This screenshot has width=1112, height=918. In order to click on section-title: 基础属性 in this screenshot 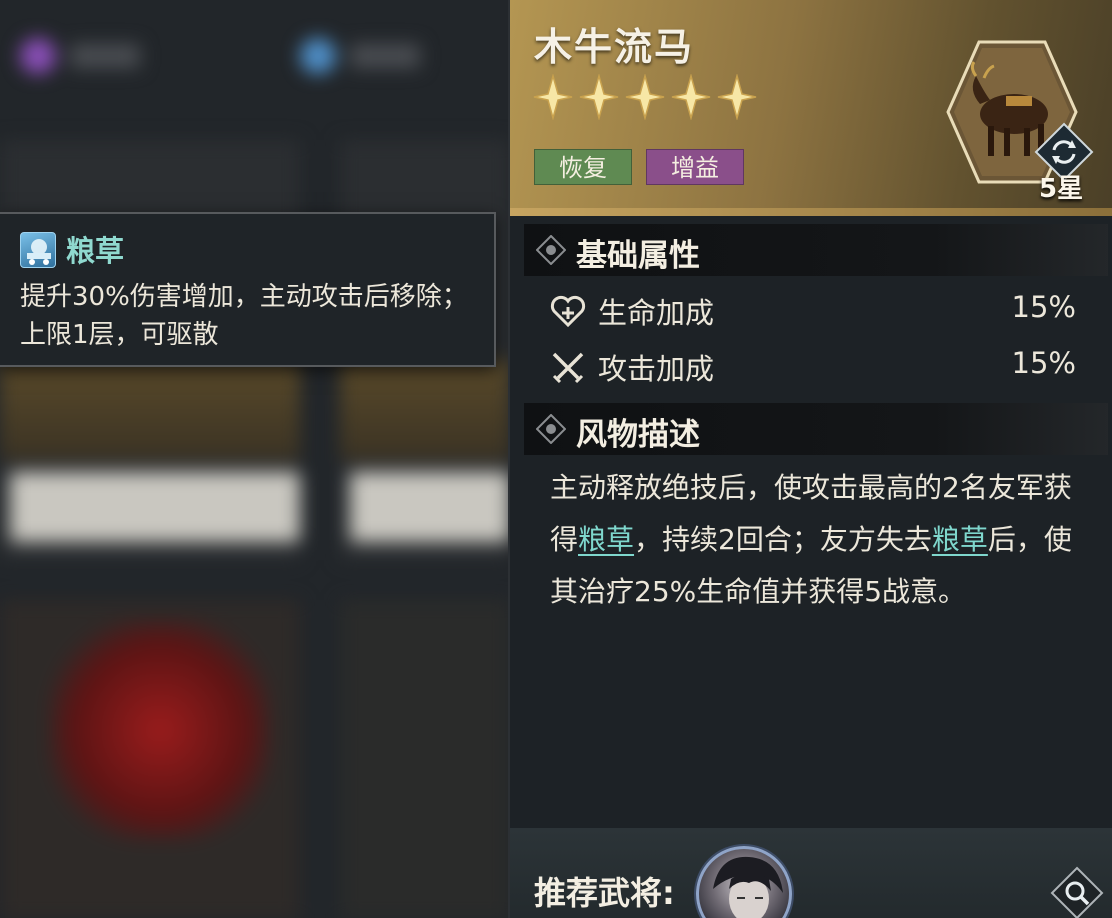, I will do `click(638, 256)`.